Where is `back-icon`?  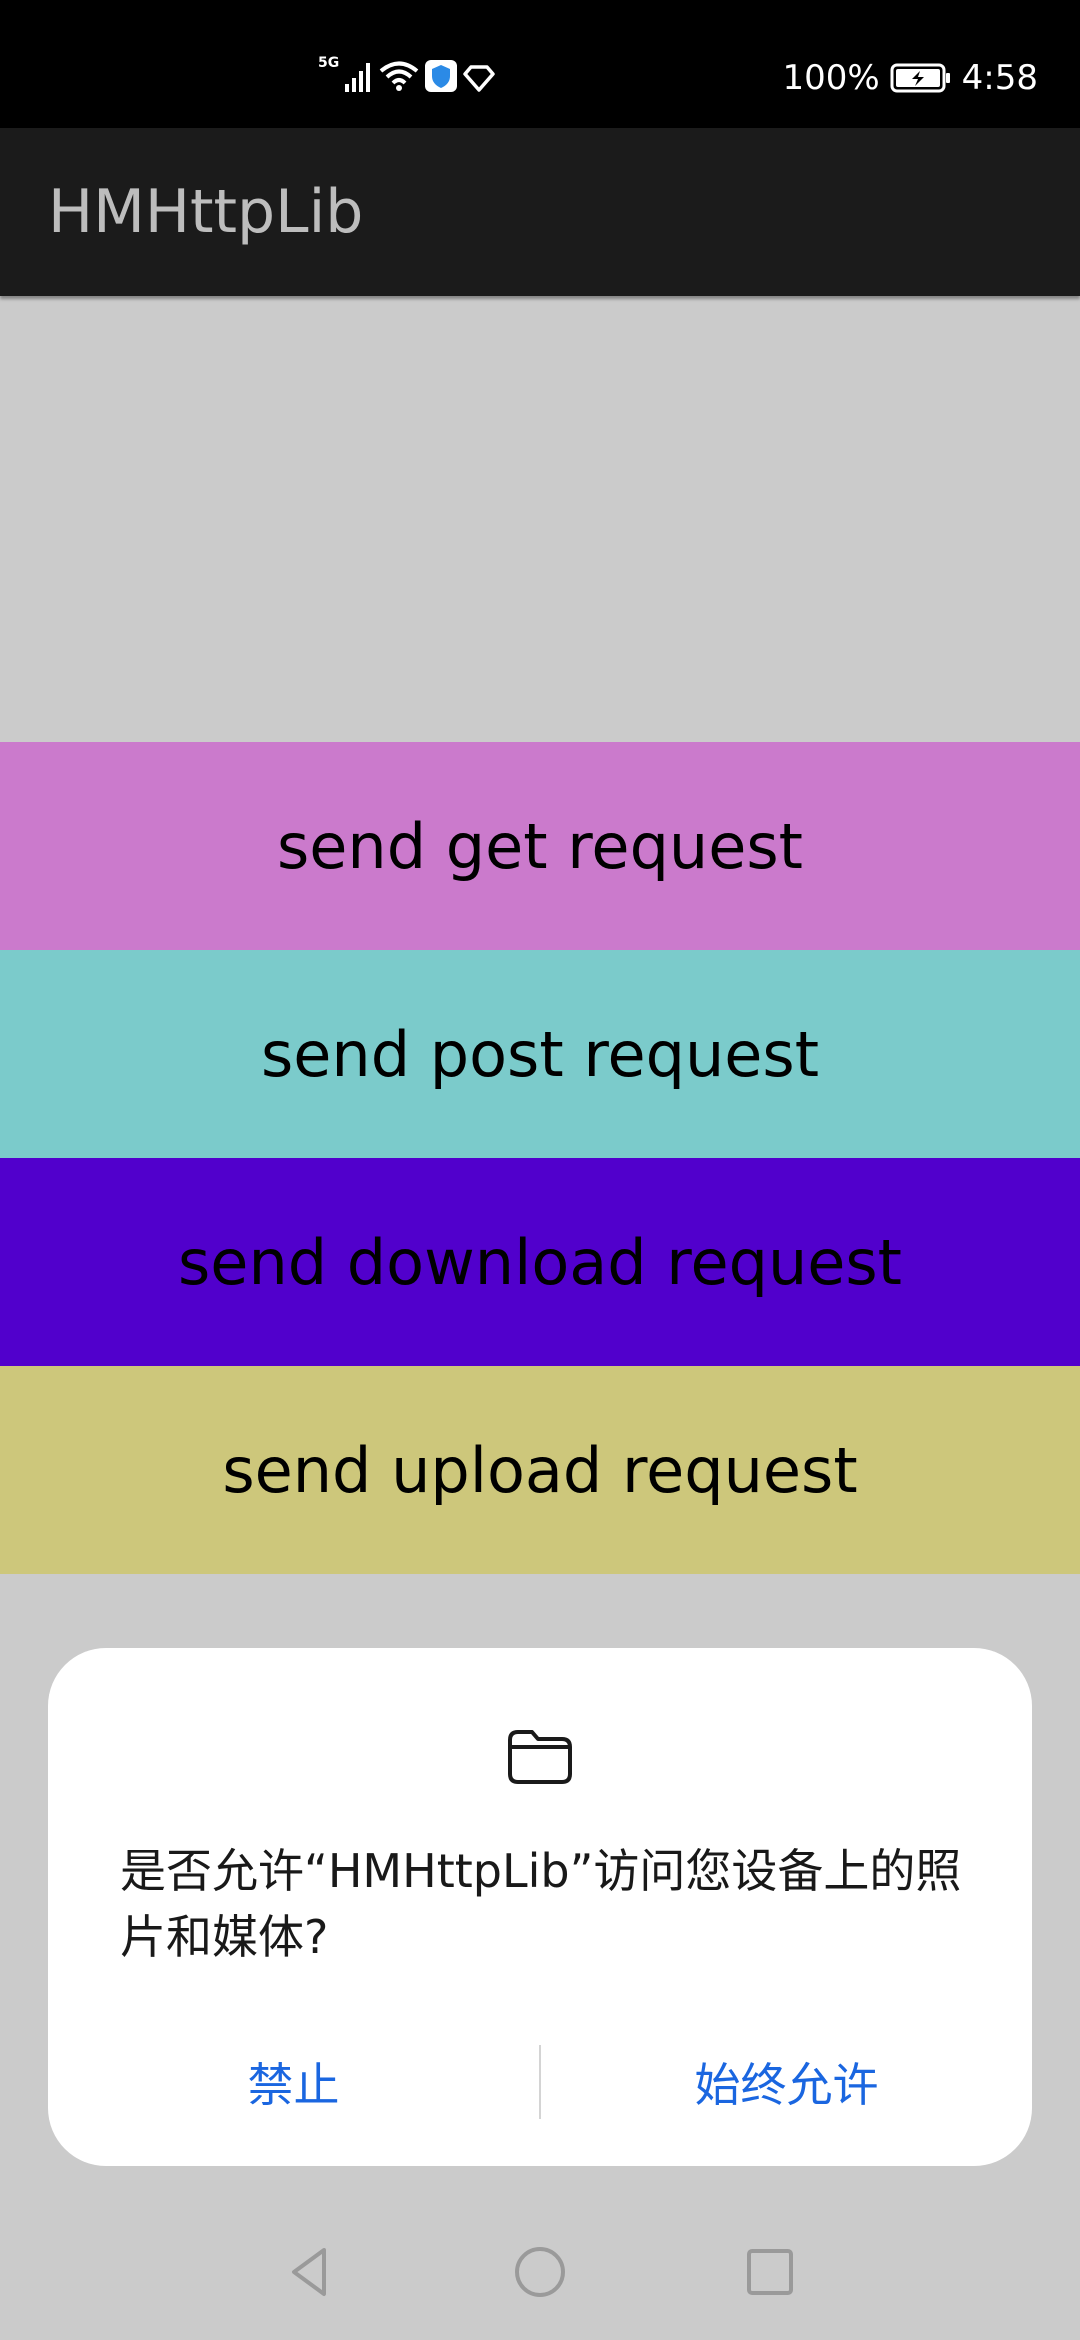 back-icon is located at coordinates (310, 2272).